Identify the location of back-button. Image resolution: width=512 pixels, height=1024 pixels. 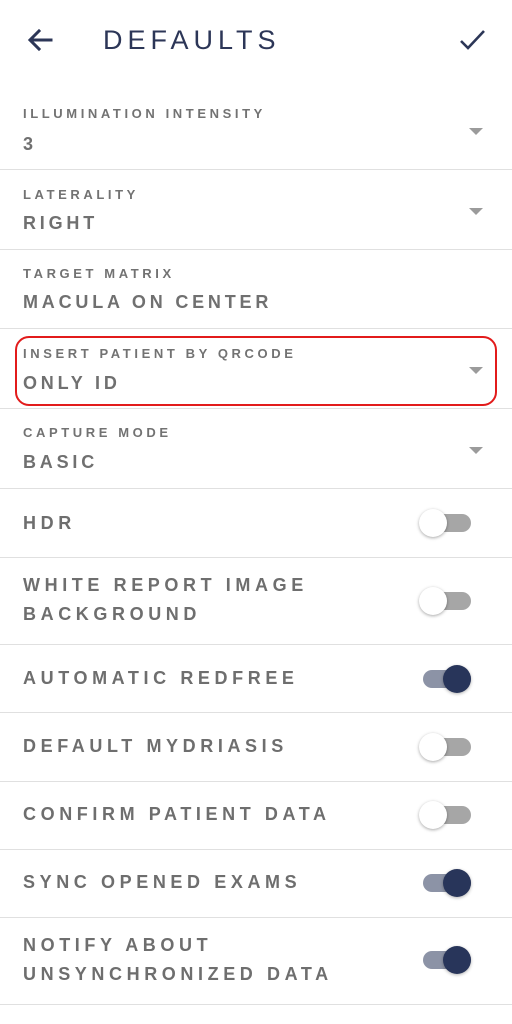
(40, 40).